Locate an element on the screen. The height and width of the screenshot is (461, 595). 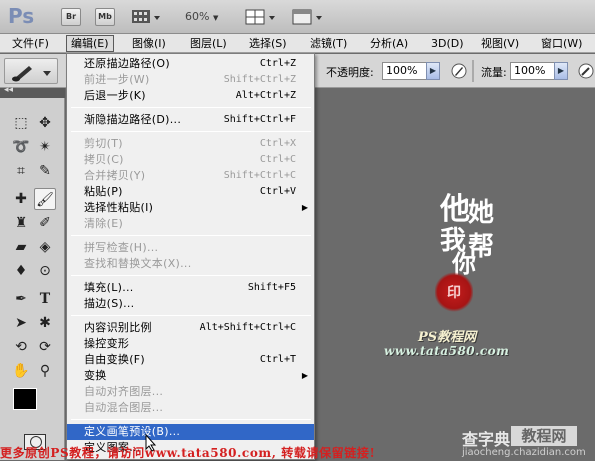
opacity-label: 不透明度: is located at coordinates (350, 72).